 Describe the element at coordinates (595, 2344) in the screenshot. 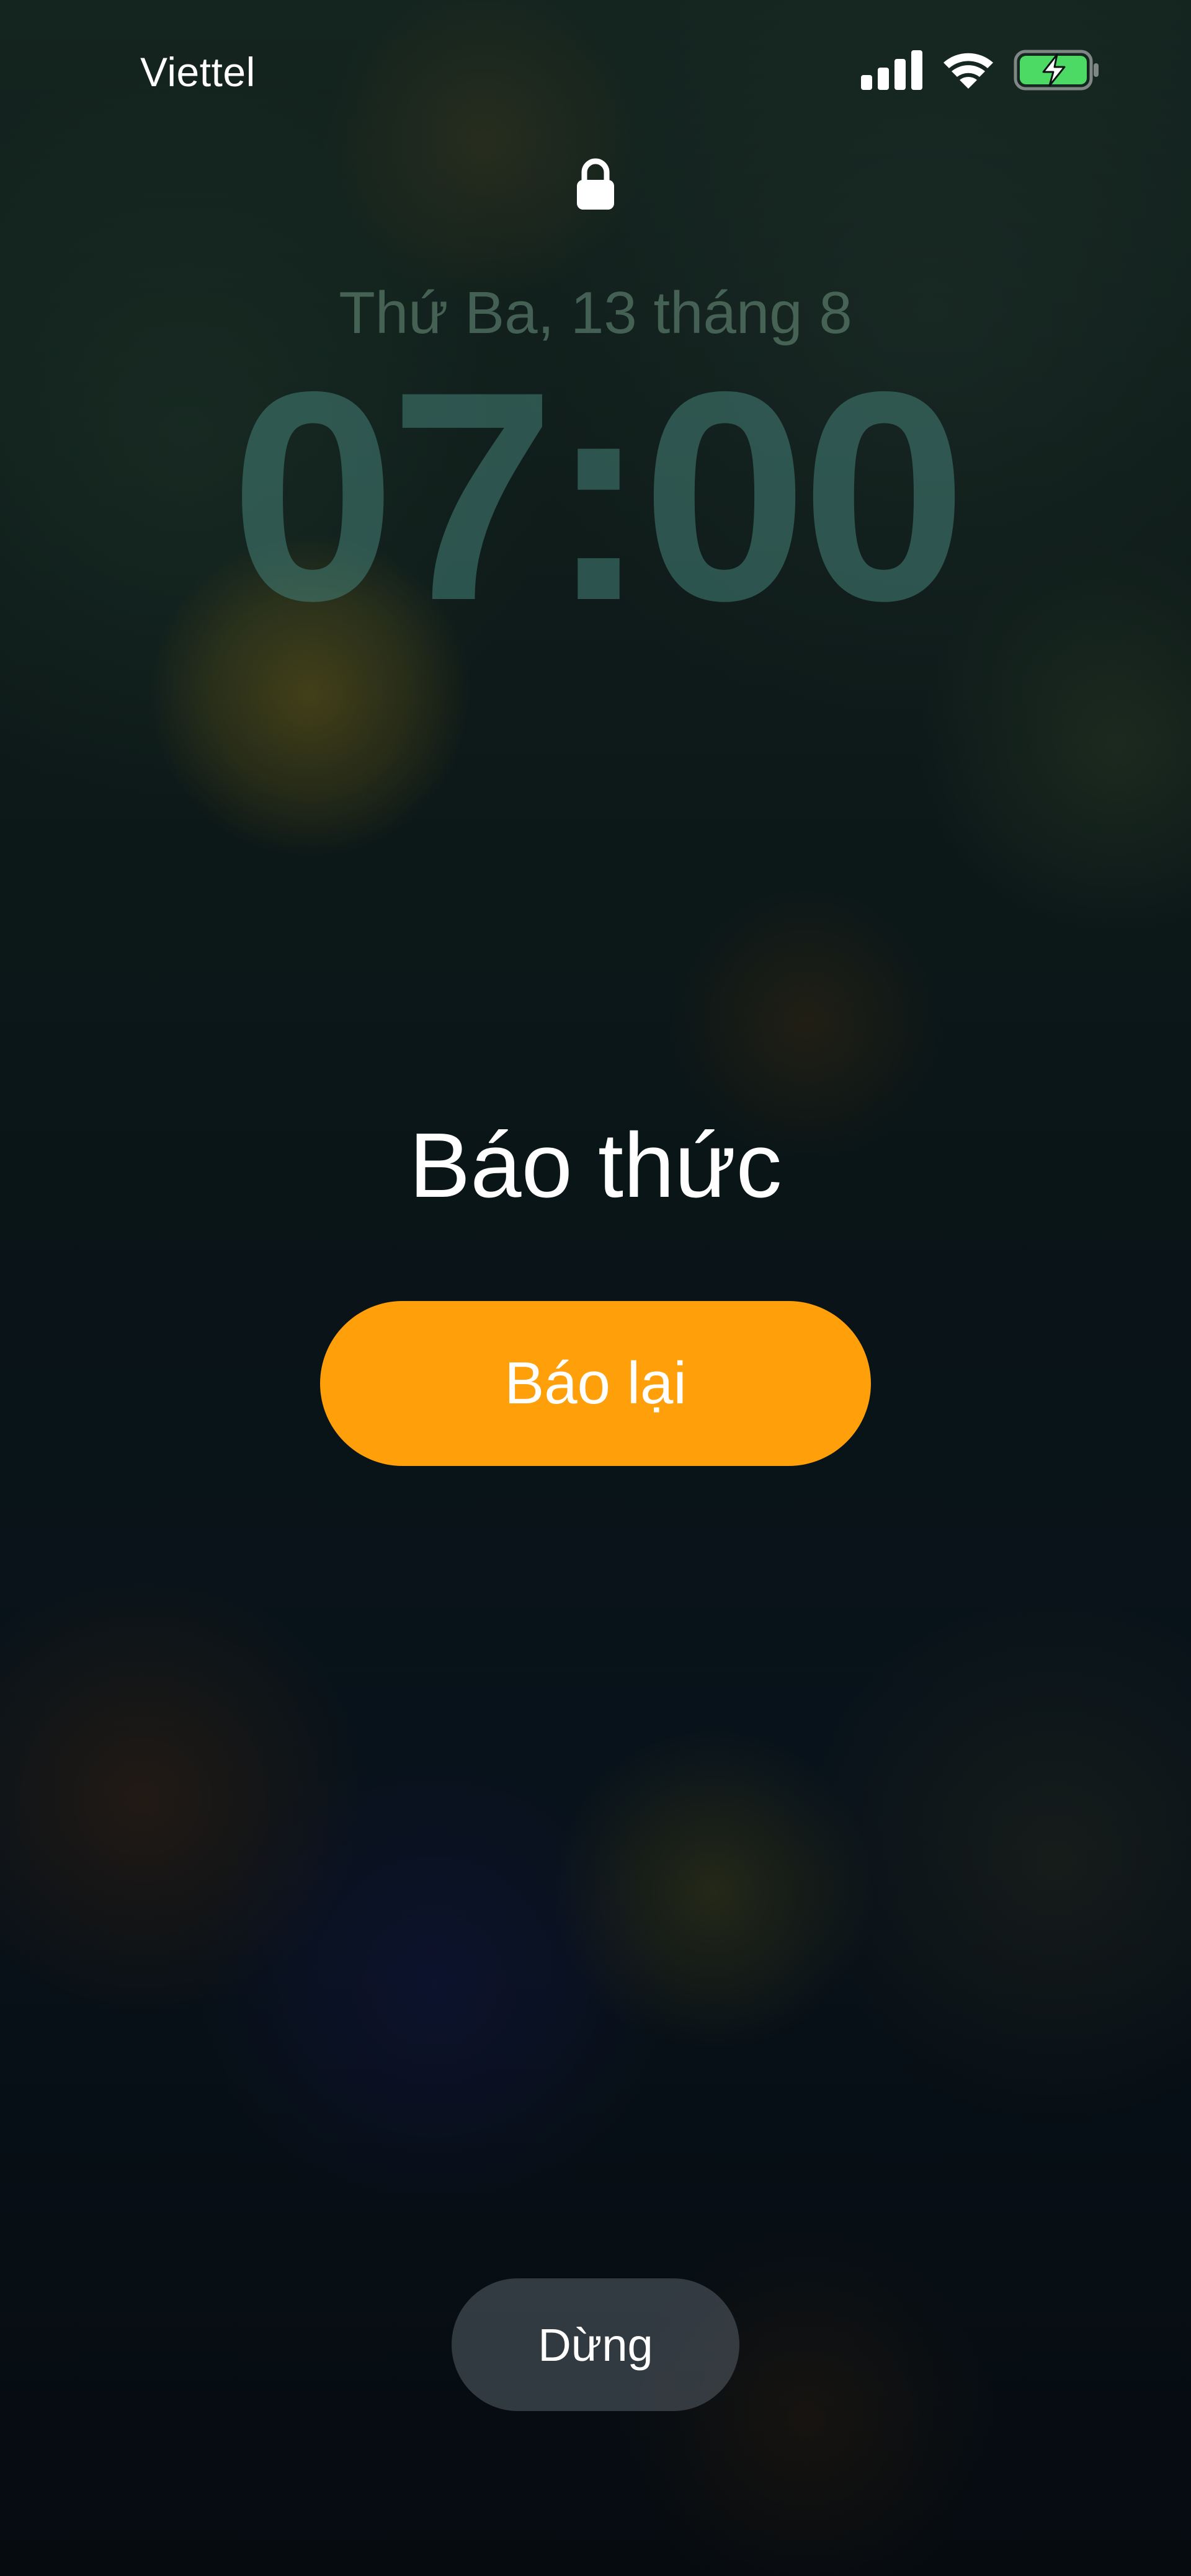

I see `stop-button: Dừng` at that location.